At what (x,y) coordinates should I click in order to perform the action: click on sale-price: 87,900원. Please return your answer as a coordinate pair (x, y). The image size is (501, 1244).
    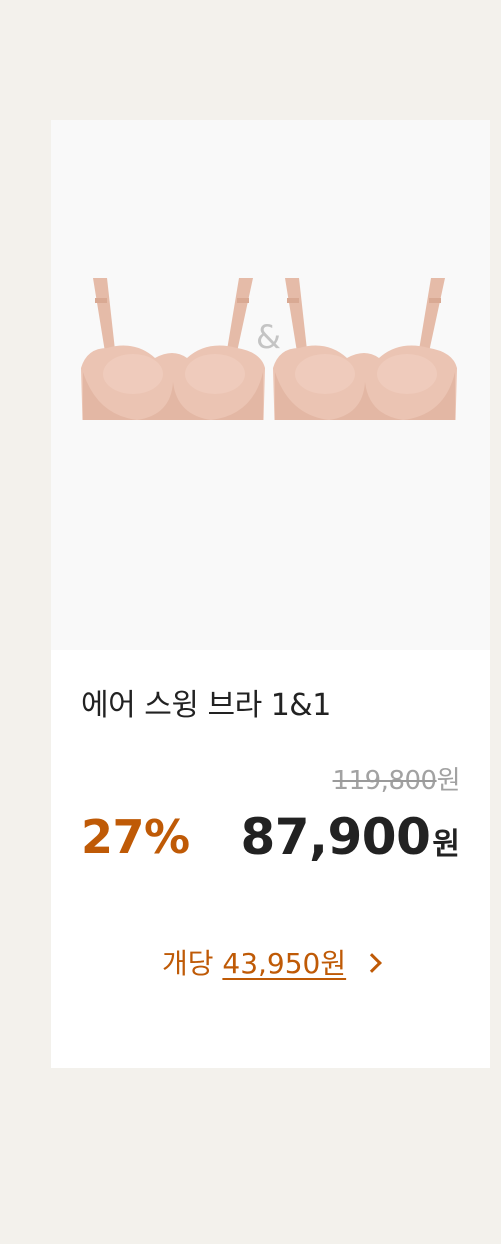
    Looking at the image, I should click on (350, 837).